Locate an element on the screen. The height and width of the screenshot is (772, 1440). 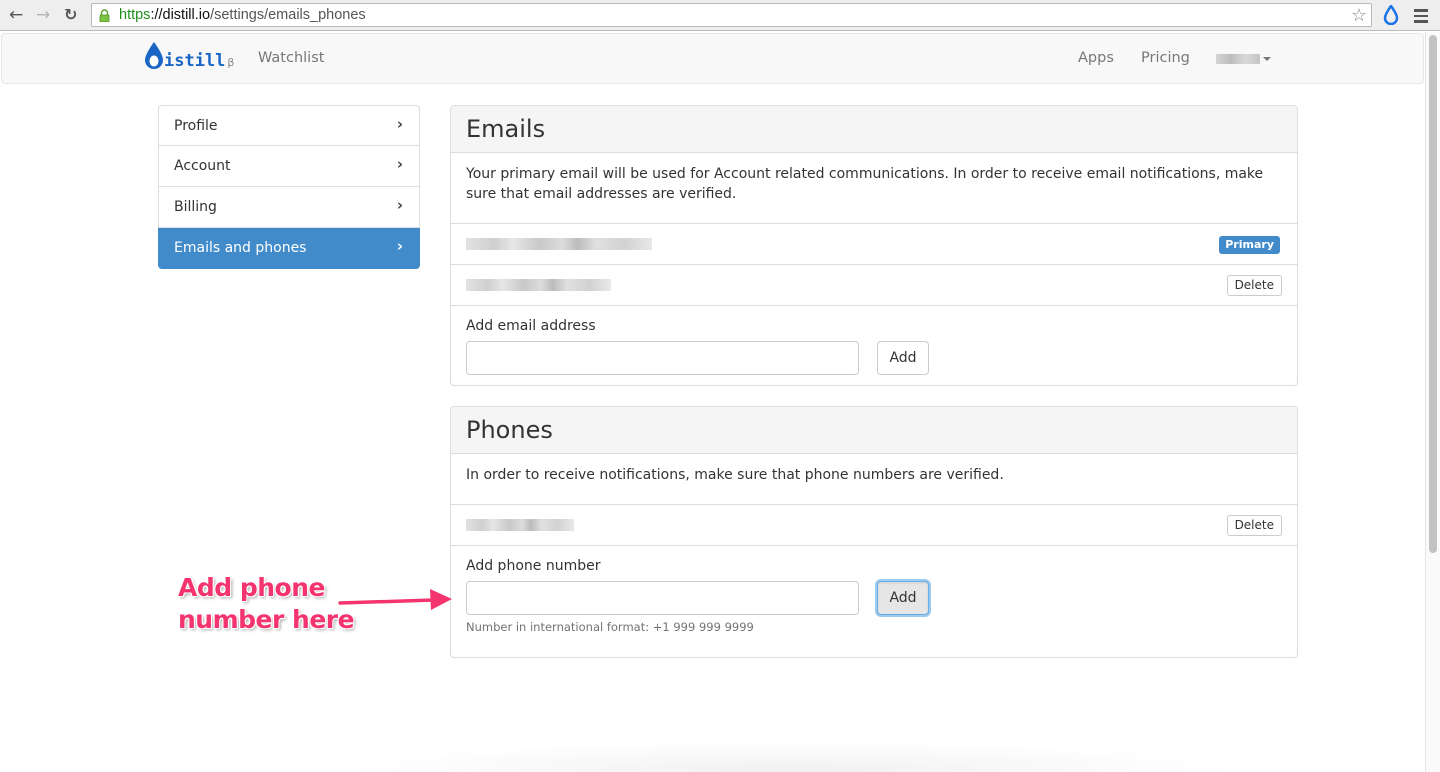
email-row: Delete is located at coordinates (874, 285).